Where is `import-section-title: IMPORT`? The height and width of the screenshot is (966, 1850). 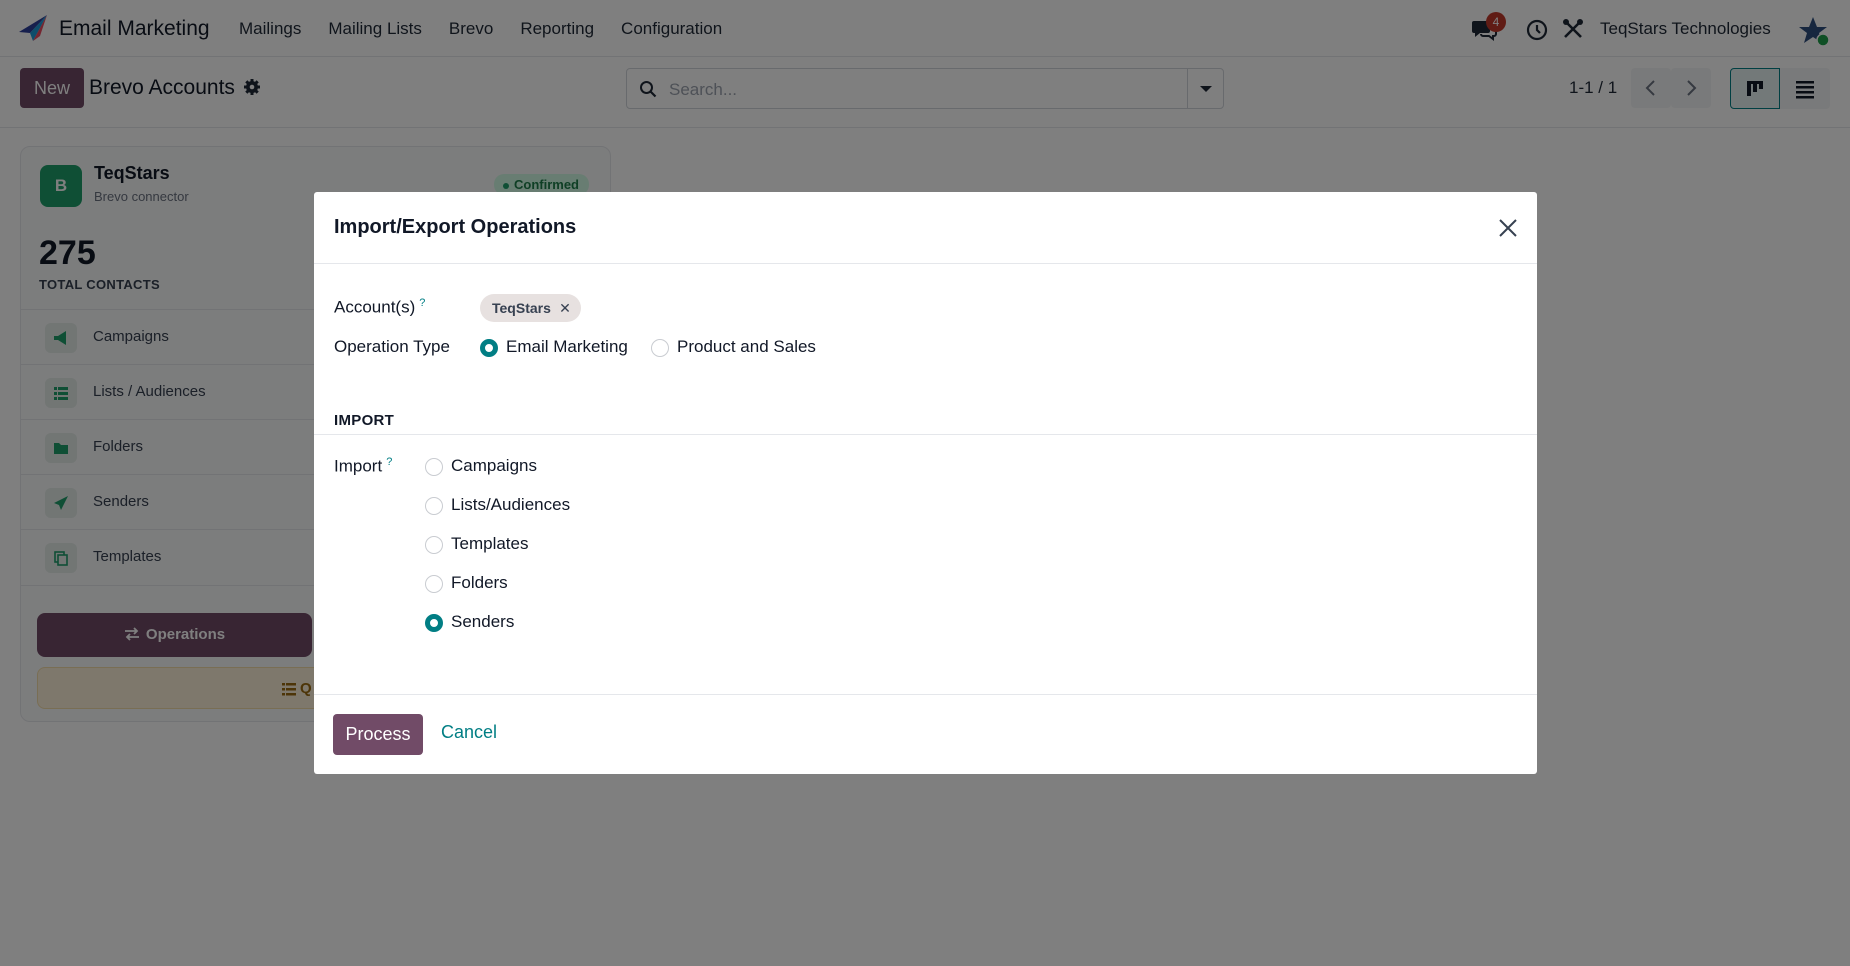
import-section-title: IMPORT is located at coordinates (364, 420).